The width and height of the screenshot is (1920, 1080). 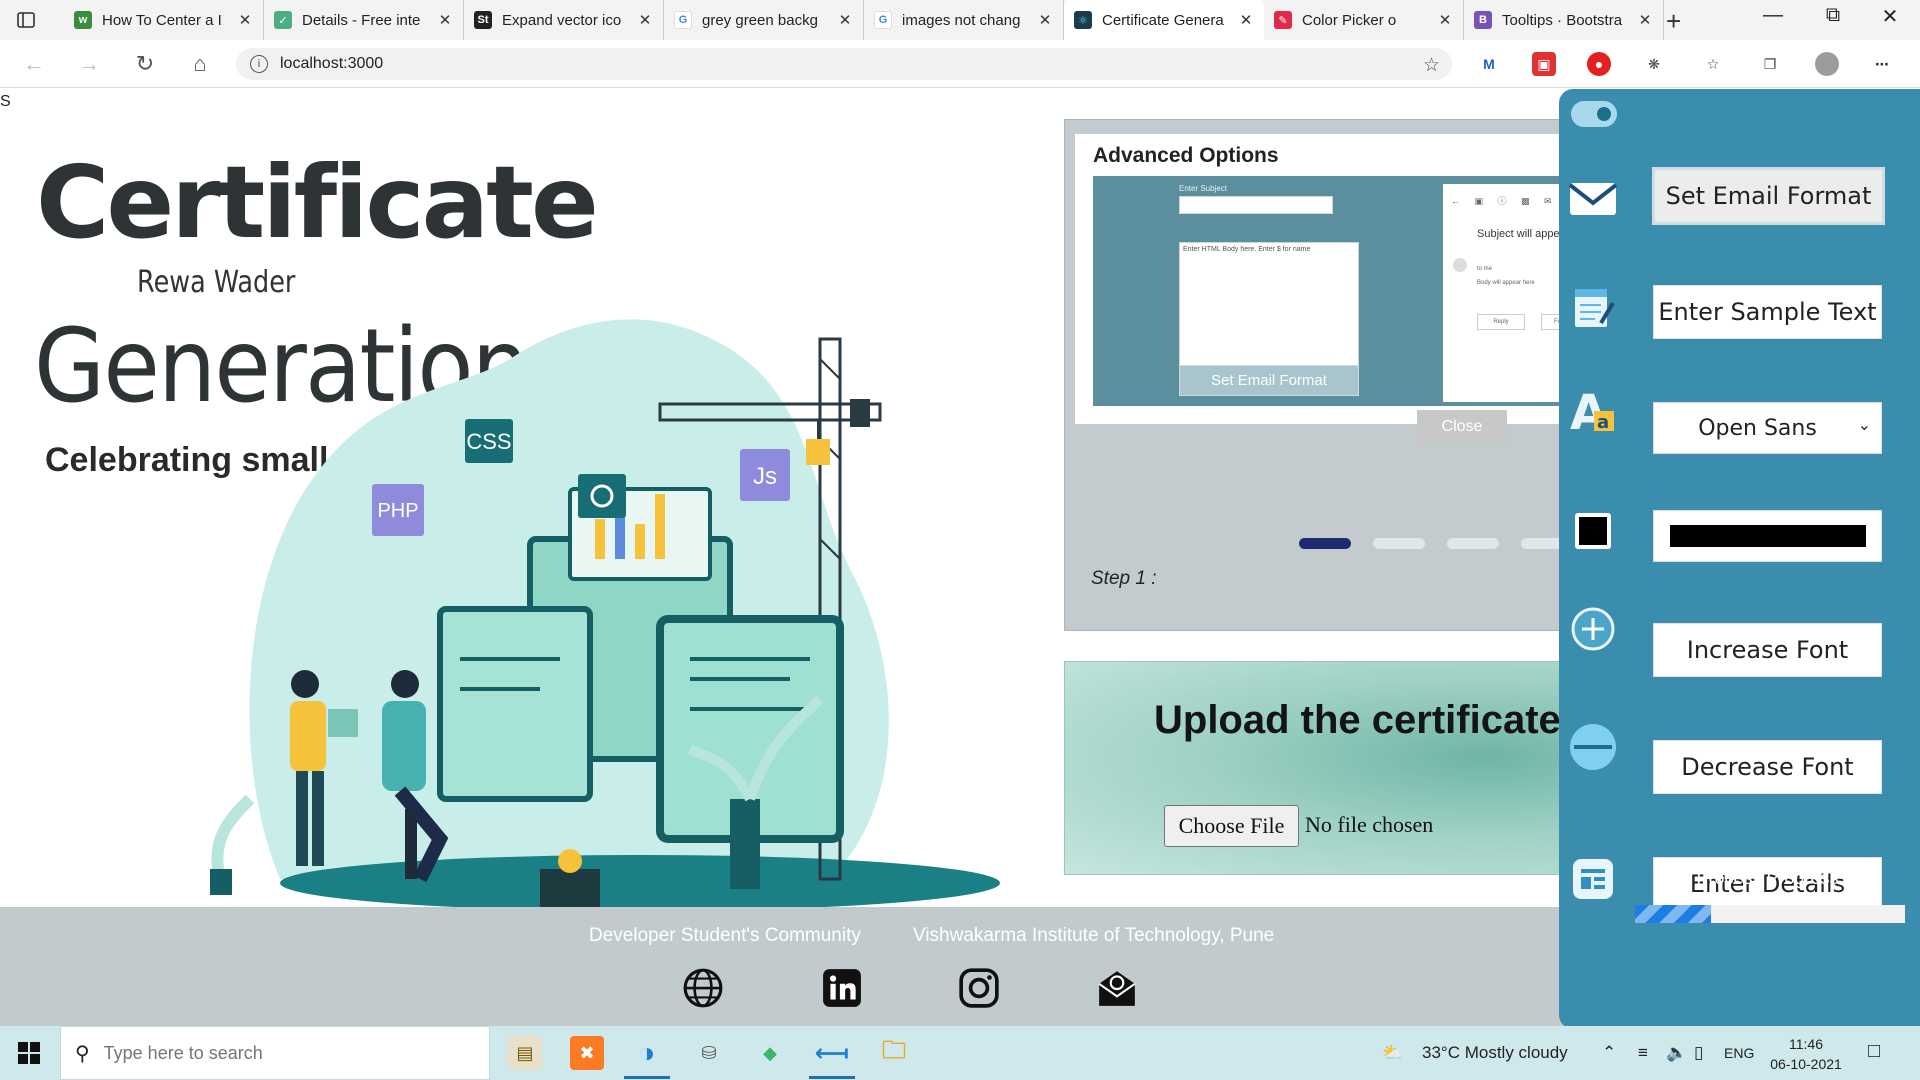 What do you see at coordinates (1806, 1064) in the screenshot?
I see `clock-date: 06-10-2021` at bounding box center [1806, 1064].